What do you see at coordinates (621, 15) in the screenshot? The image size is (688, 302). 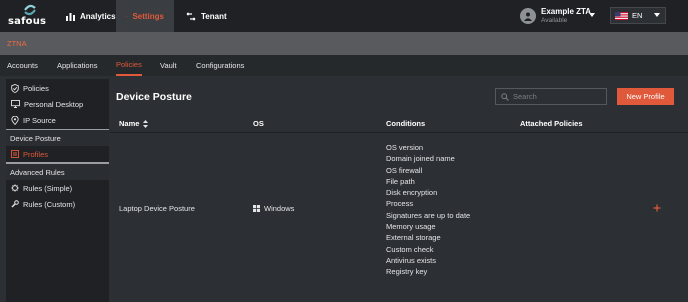 I see `us-flag-icon` at bounding box center [621, 15].